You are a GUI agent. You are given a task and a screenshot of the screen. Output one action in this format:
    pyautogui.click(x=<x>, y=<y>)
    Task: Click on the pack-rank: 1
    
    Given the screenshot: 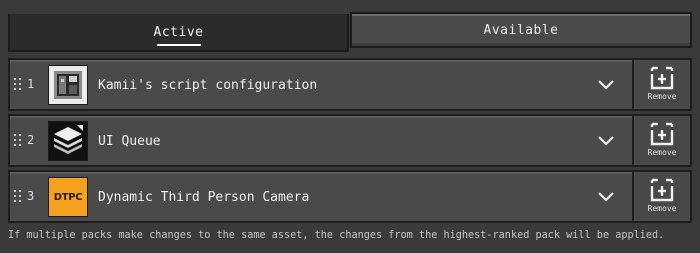 What is the action you would take?
    pyautogui.click(x=31, y=84)
    